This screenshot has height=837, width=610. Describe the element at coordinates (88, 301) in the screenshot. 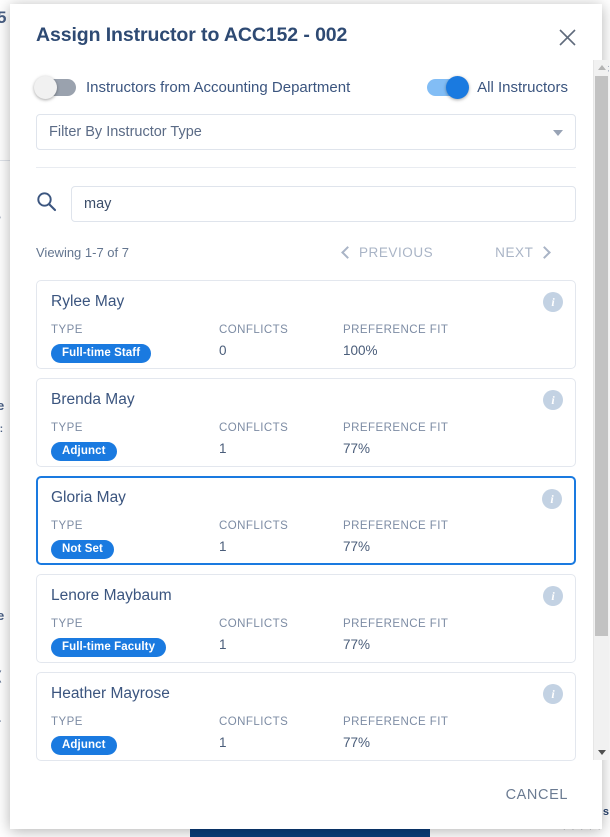

I see `instructor-name: Rylee May` at that location.